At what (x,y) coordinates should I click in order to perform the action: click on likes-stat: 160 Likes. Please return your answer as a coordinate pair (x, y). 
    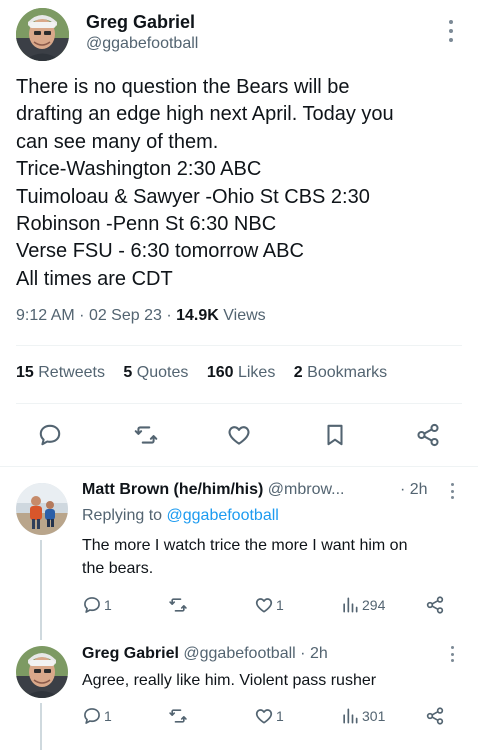
    Looking at the image, I should click on (241, 372).